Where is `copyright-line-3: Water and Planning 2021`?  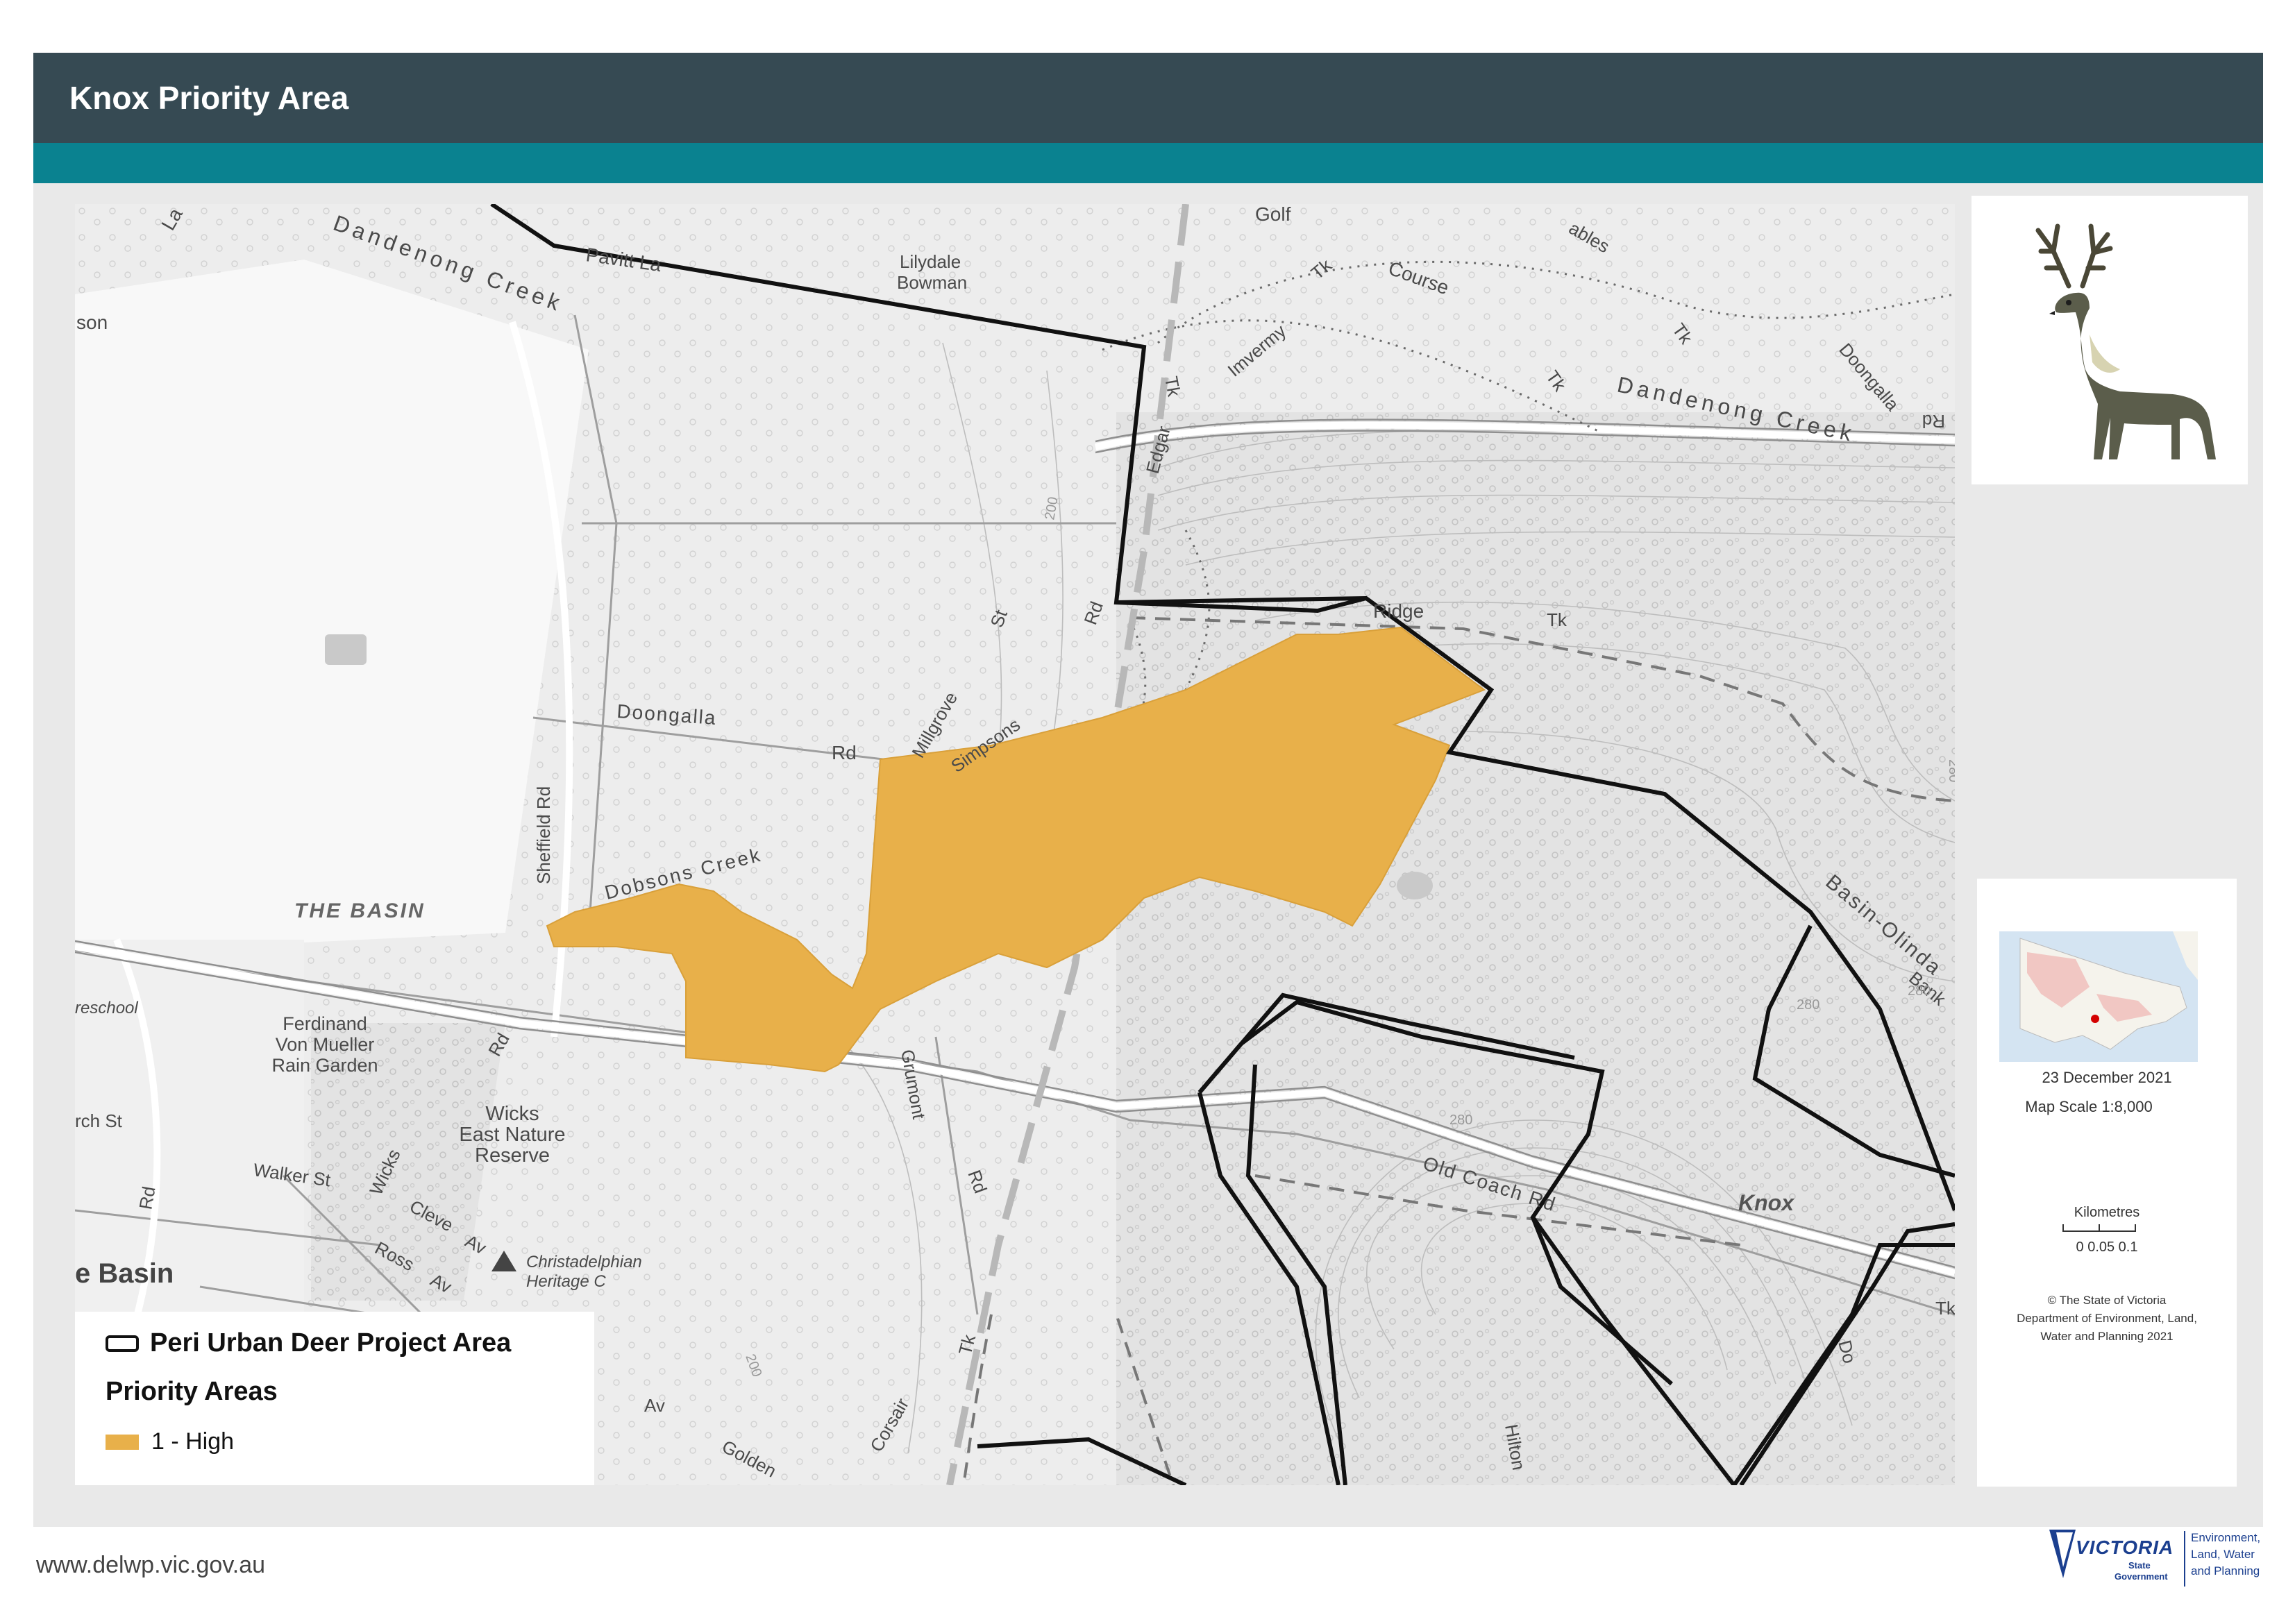
copyright-line-3: Water and Planning 2021 is located at coordinates (2107, 1336).